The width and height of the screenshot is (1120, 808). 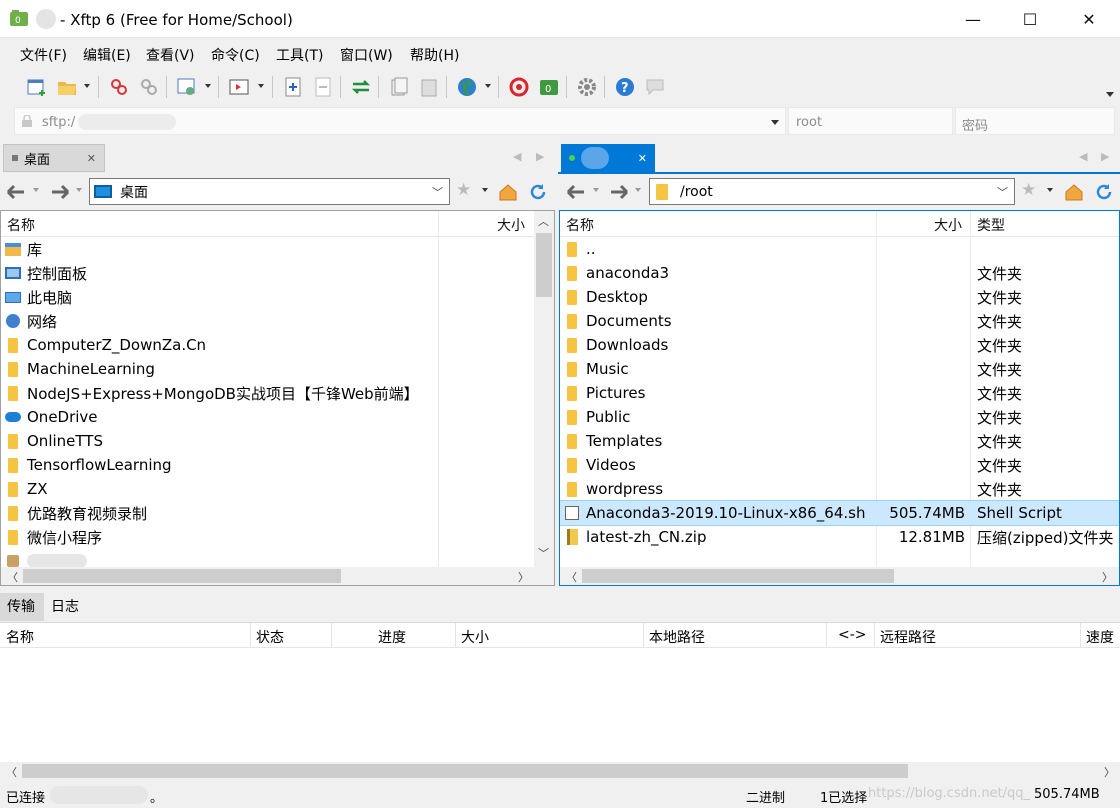 What do you see at coordinates (43, 55) in the screenshot?
I see `menu-file: 文件(F)` at bounding box center [43, 55].